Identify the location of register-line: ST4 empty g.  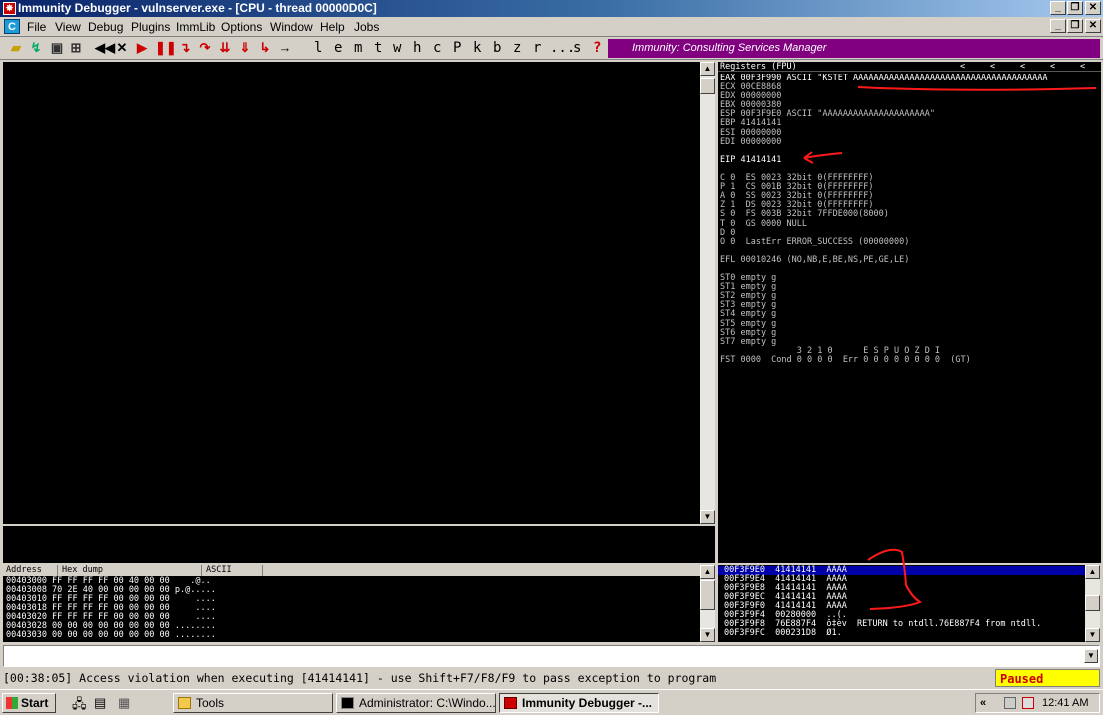
(910, 314).